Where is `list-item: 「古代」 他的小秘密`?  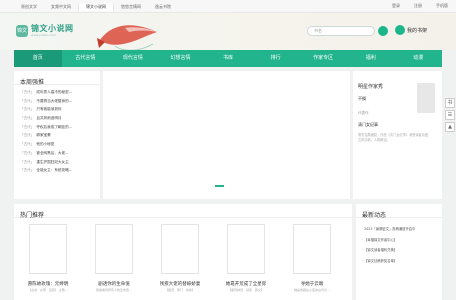 list-item: 「古代」 他的小秘密 is located at coordinates (57, 144).